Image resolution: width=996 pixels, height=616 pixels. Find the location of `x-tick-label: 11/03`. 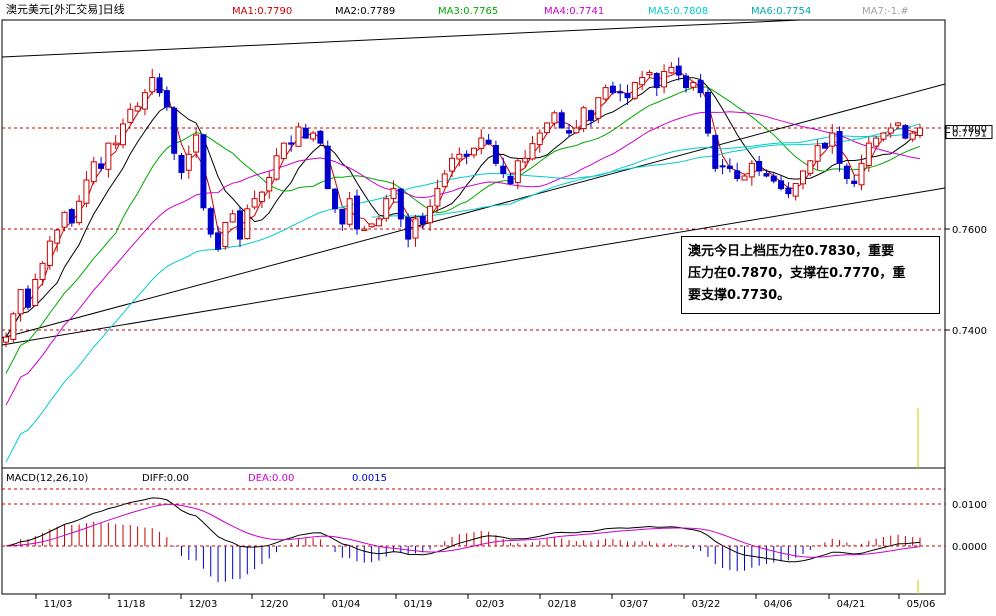

x-tick-label: 11/03 is located at coordinates (58, 604).